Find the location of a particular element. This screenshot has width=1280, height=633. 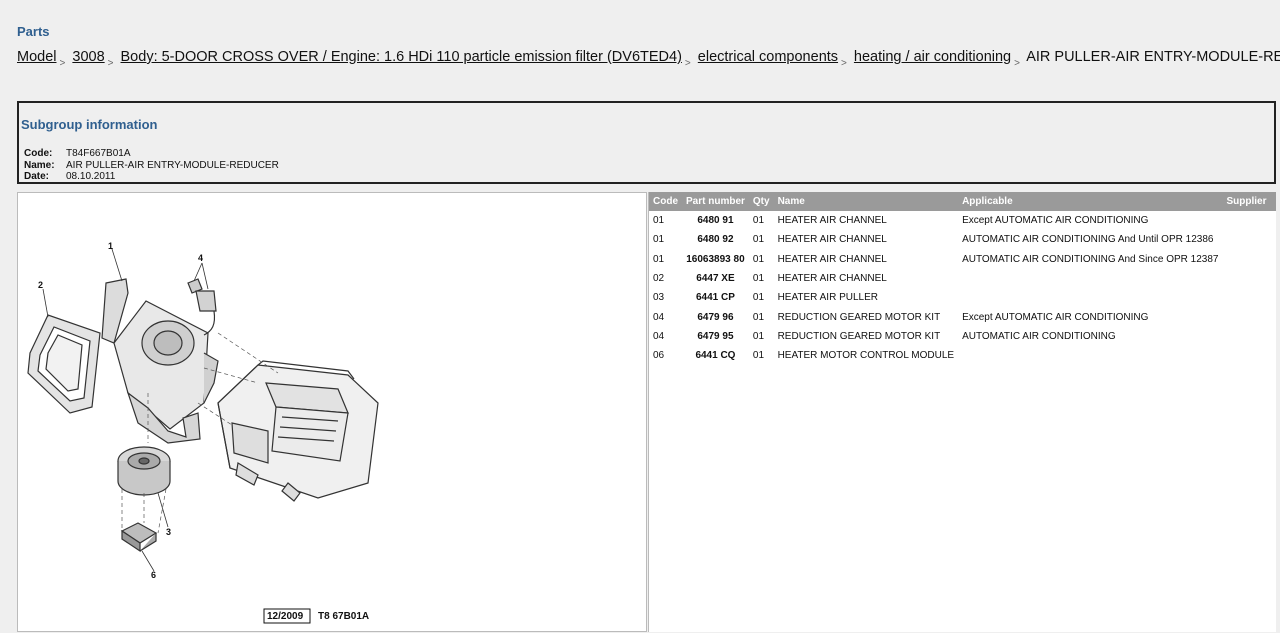

callout-4: 4 is located at coordinates (200, 258).